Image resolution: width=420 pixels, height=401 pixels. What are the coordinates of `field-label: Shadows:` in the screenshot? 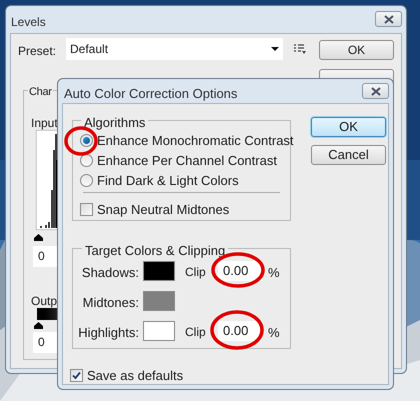 It's located at (109, 273).